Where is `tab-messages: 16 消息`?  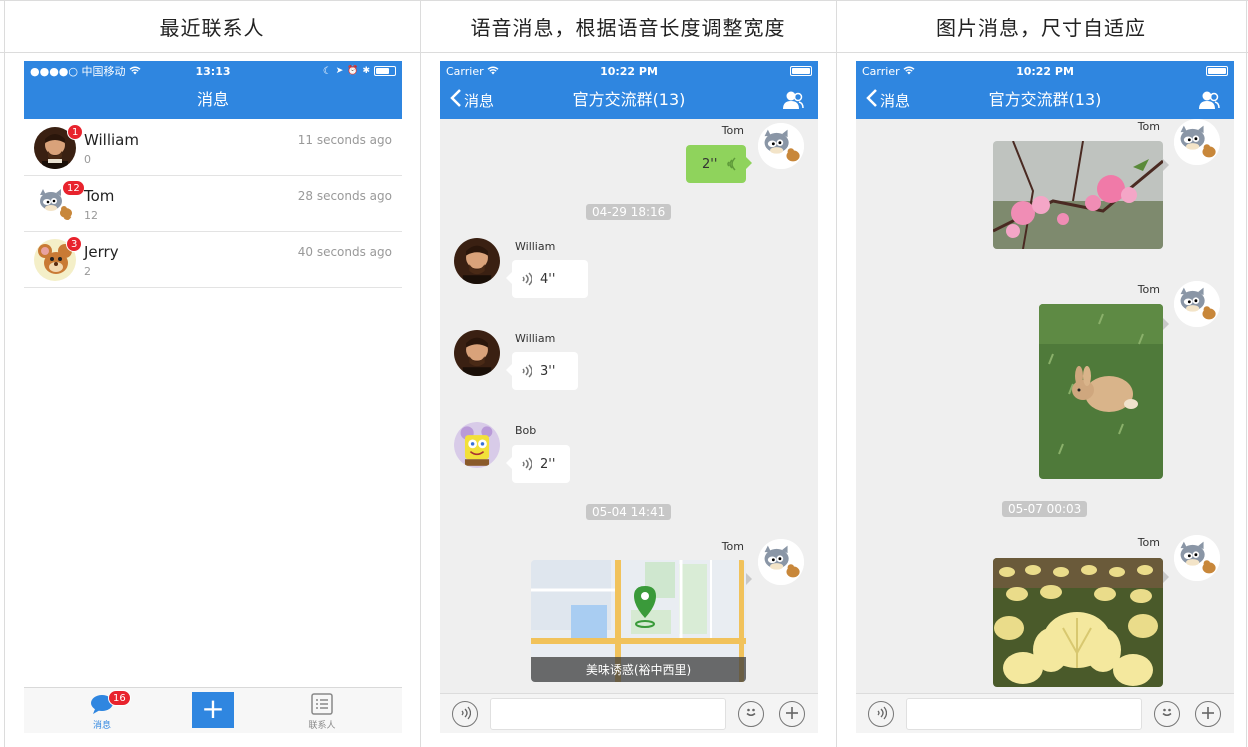
tab-messages: 16 消息 is located at coordinates (102, 710).